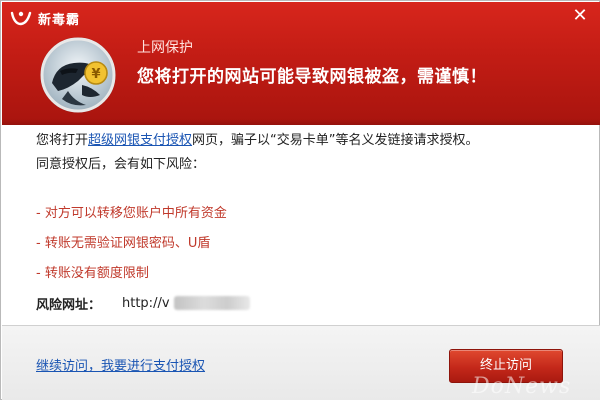  I want to click on payment-auth-link: 超级网银支付授权, so click(140, 140).